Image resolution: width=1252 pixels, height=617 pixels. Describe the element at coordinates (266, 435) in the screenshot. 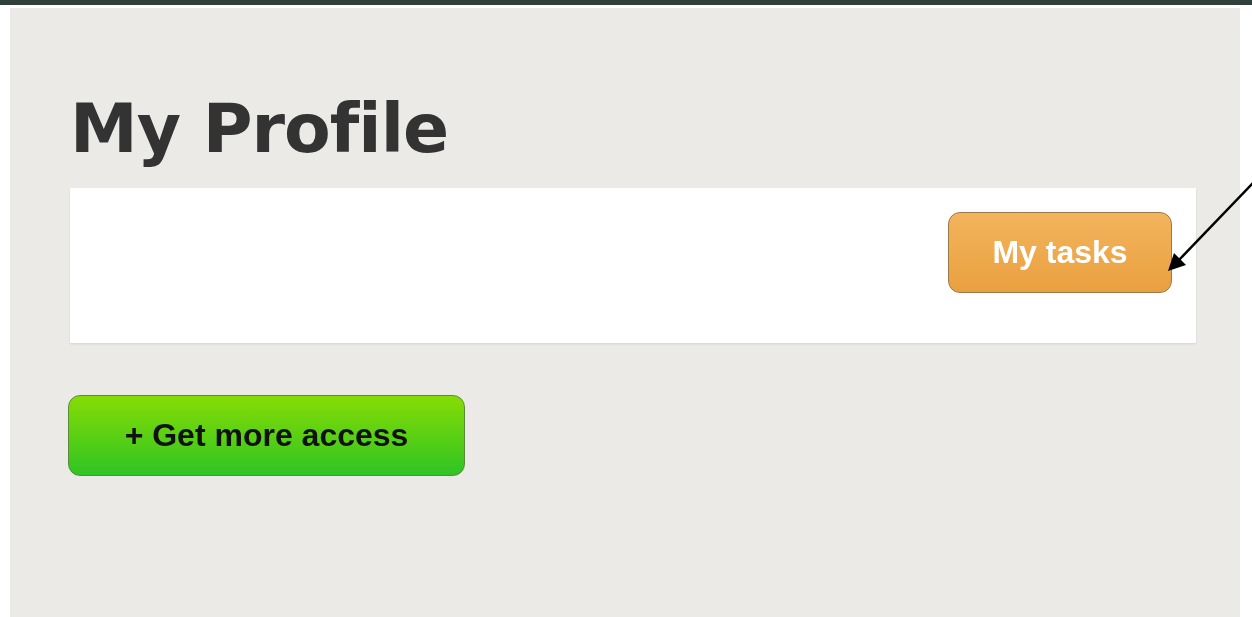

I see `get-more-access-button: + Get more access` at that location.